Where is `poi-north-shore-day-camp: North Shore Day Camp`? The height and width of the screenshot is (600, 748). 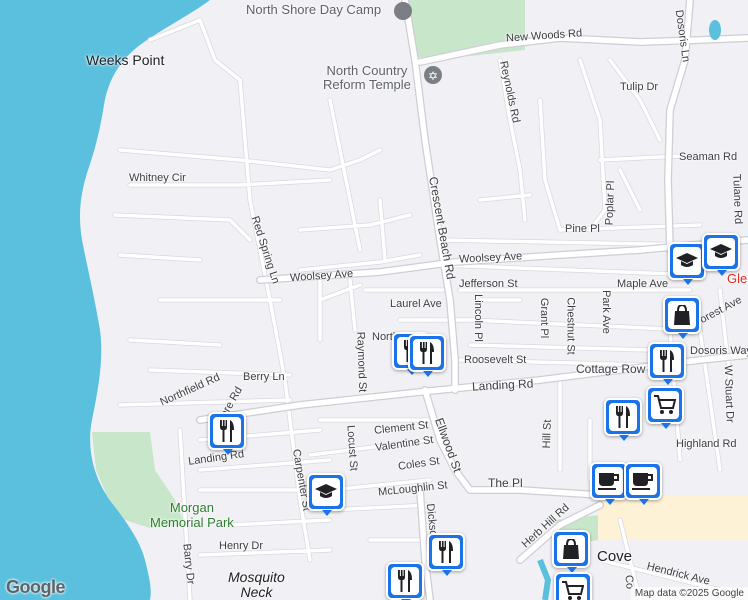 poi-north-shore-day-camp: North Shore Day Camp is located at coordinates (313, 10).